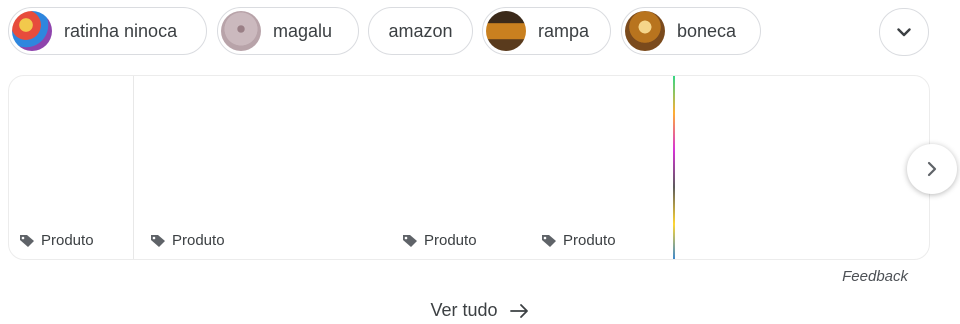 This screenshot has height=324, width=960. I want to click on chevron-right-icon, so click(932, 169).